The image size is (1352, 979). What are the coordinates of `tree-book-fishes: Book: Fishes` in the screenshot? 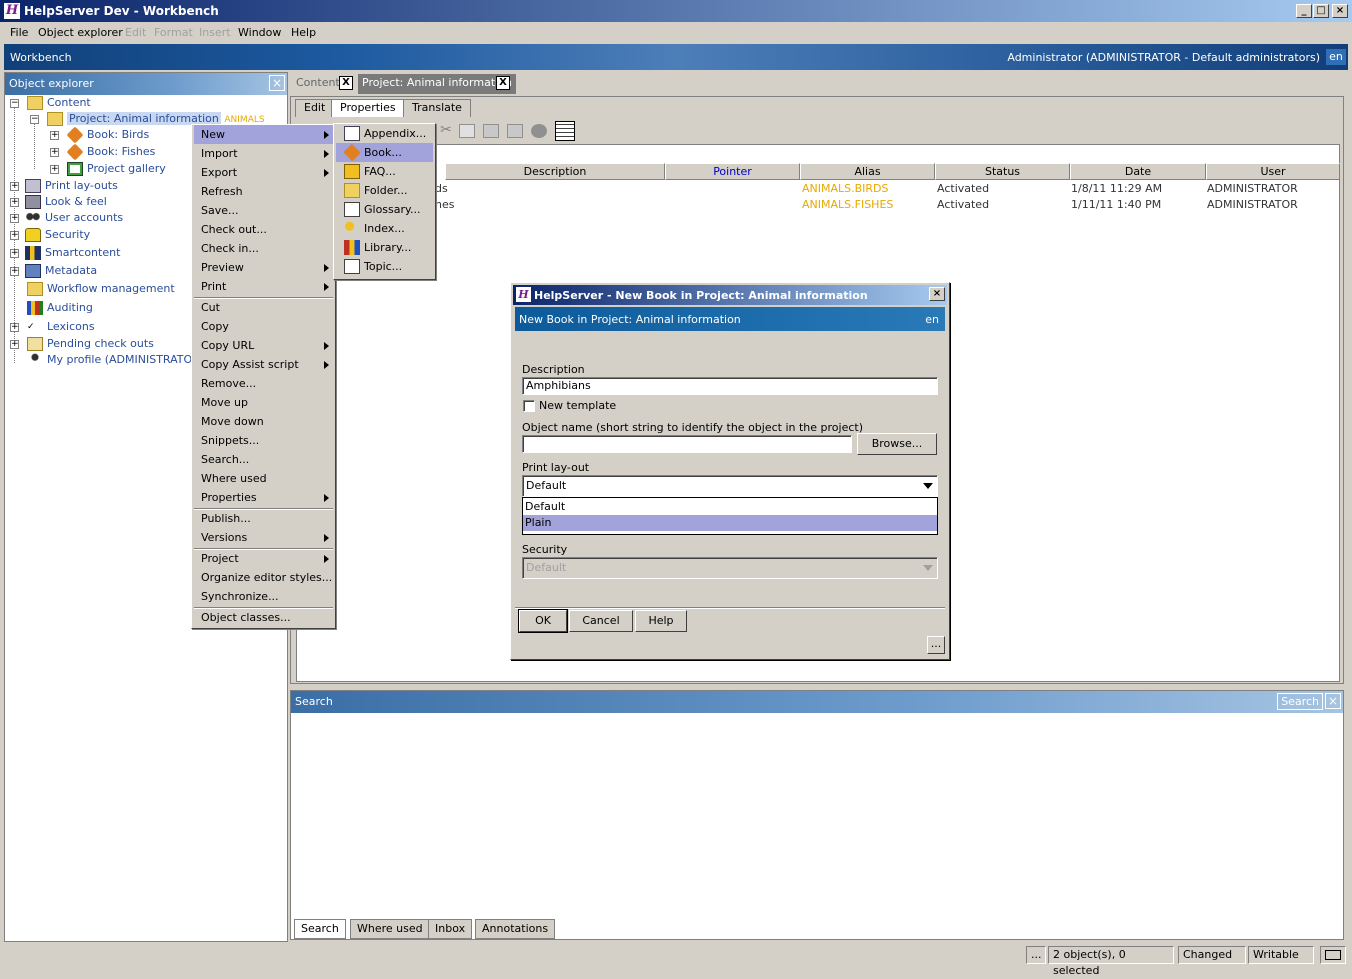 It's located at (110, 152).